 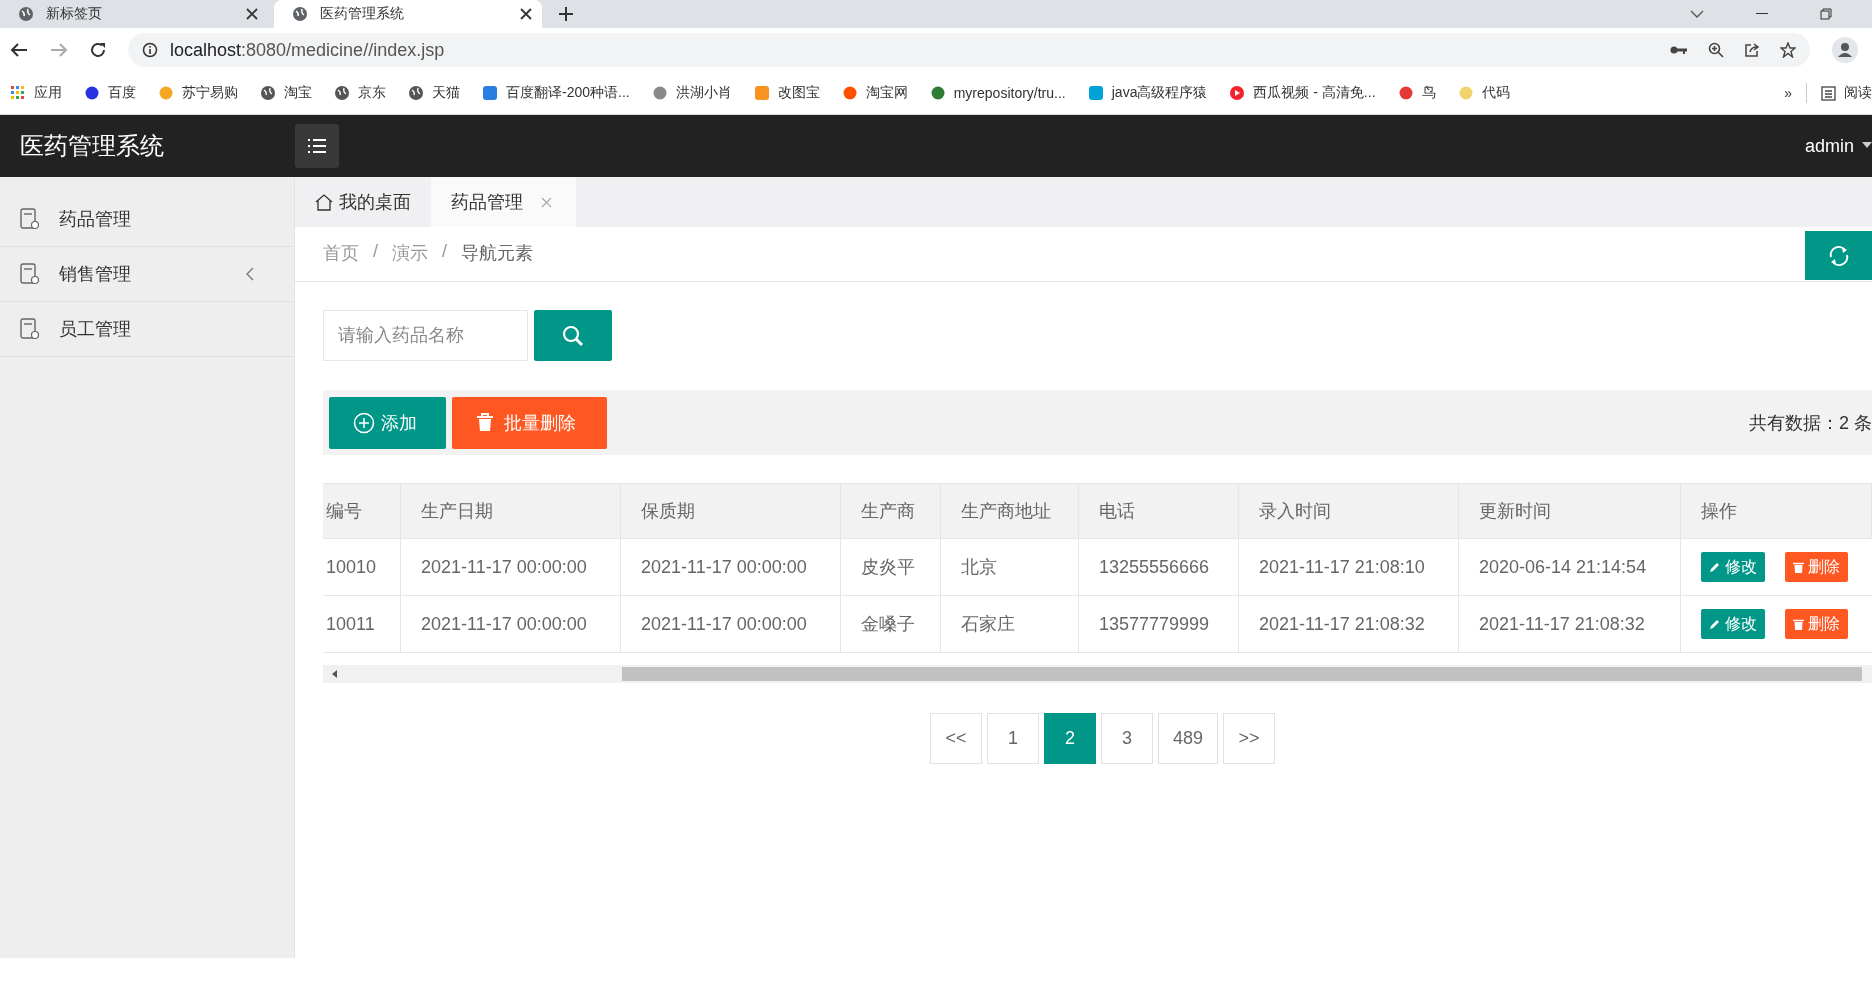 I want to click on previous-page-button: <<, so click(x=956, y=738).